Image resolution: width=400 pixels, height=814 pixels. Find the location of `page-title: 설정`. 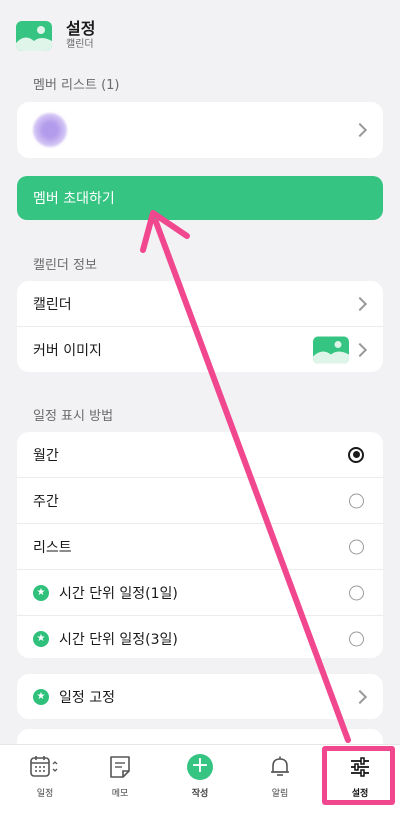

page-title: 설정 is located at coordinates (81, 28).